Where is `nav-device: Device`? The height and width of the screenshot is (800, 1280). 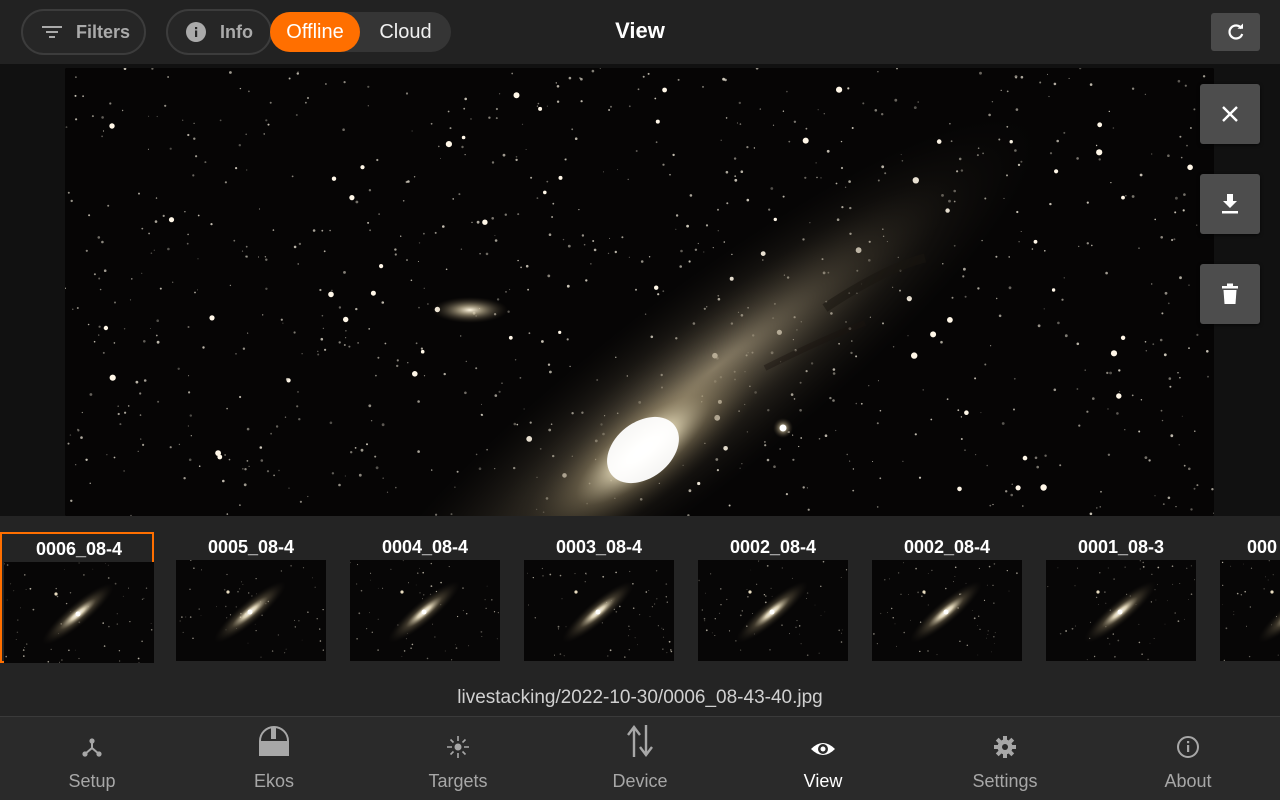 nav-device: Device is located at coordinates (640, 758).